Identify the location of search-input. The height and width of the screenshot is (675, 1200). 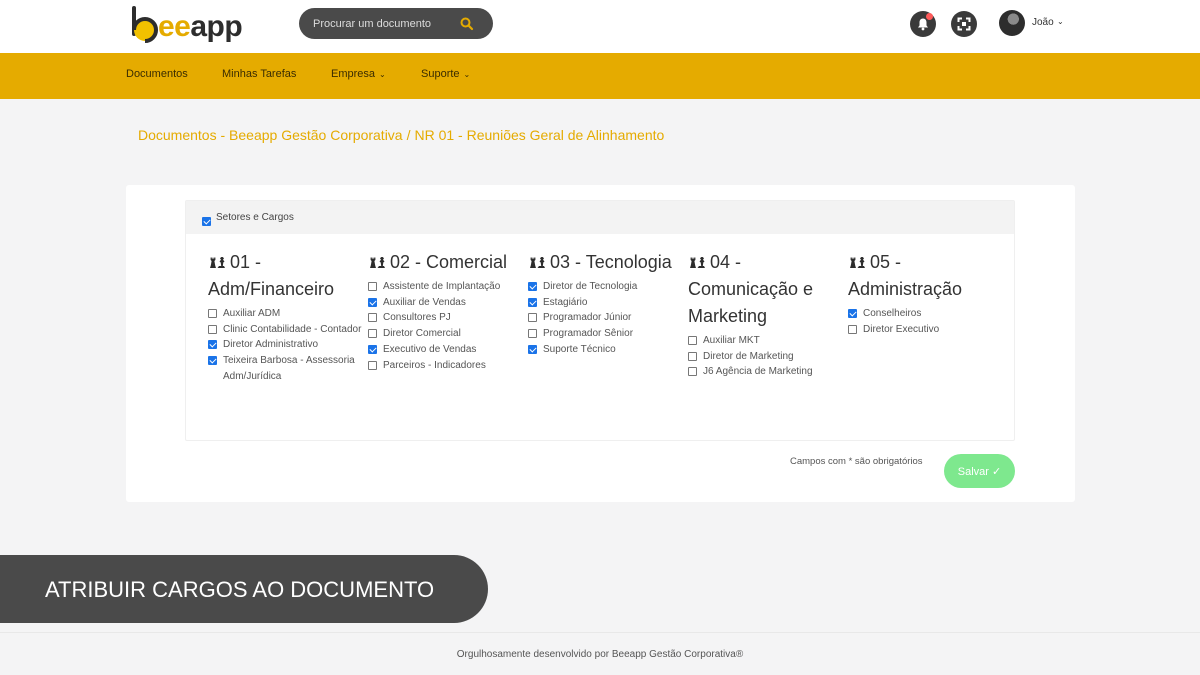
(385, 23).